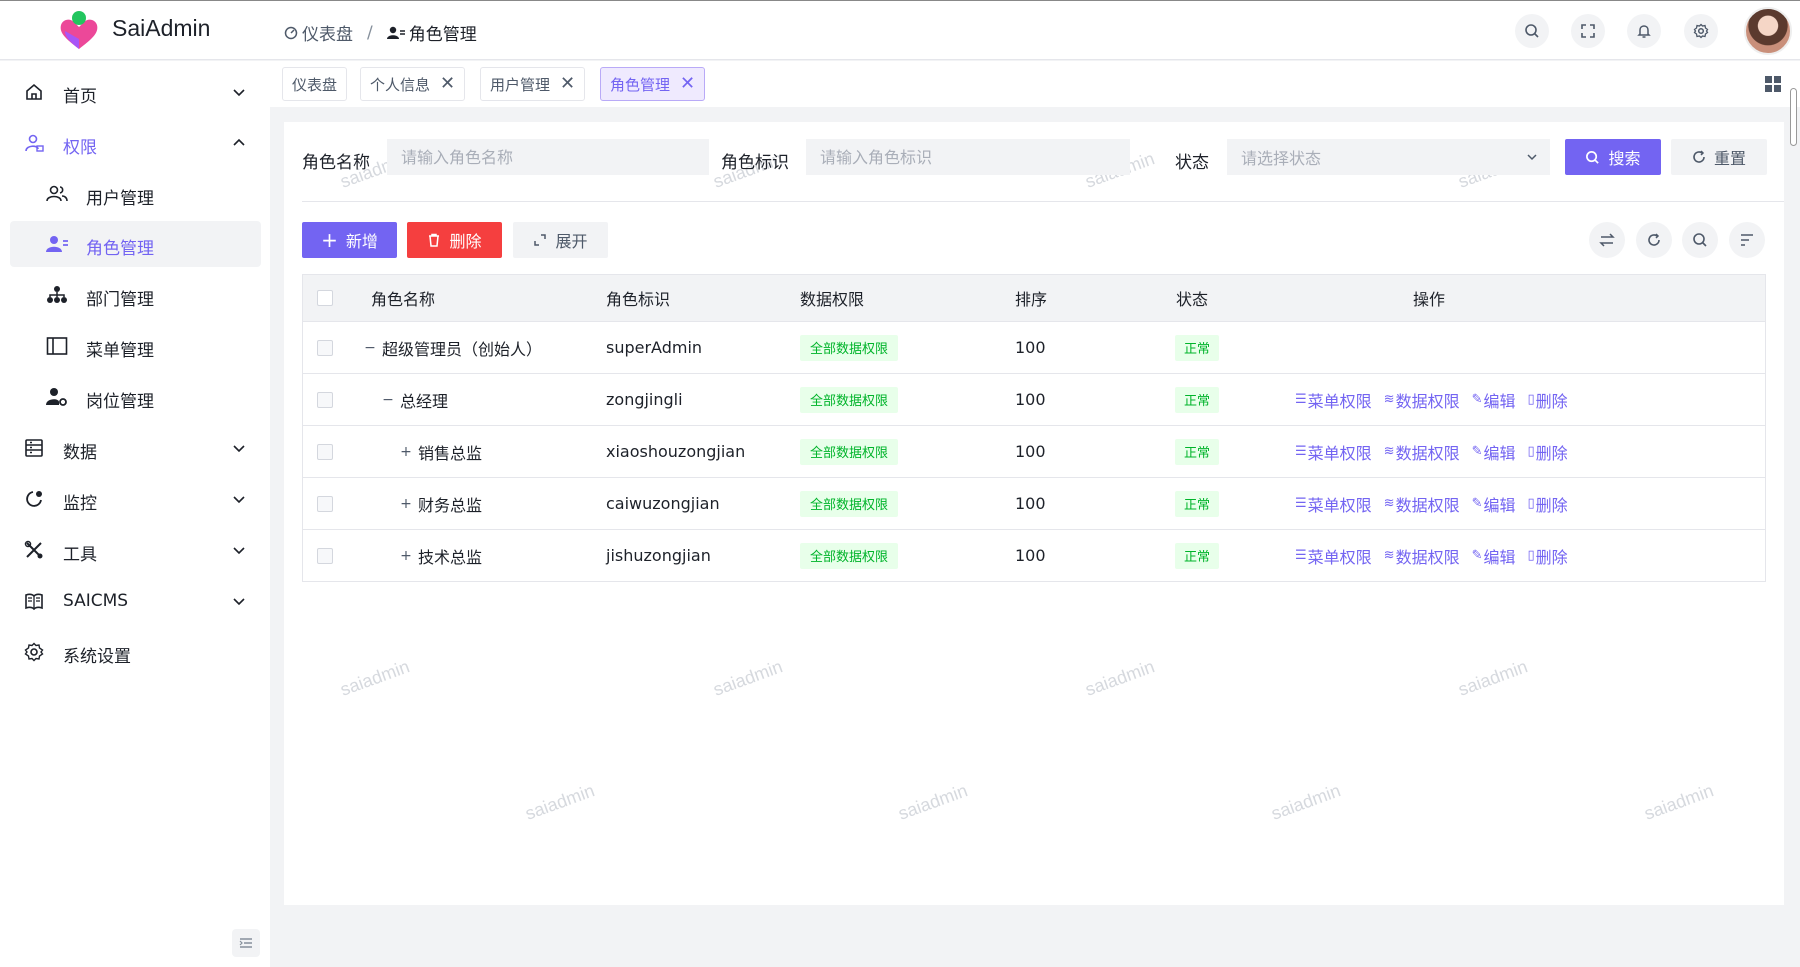 The height and width of the screenshot is (967, 1800). Describe the element at coordinates (135, 295) in the screenshot. I see `sidebar-item-departments: 部门管理` at that location.